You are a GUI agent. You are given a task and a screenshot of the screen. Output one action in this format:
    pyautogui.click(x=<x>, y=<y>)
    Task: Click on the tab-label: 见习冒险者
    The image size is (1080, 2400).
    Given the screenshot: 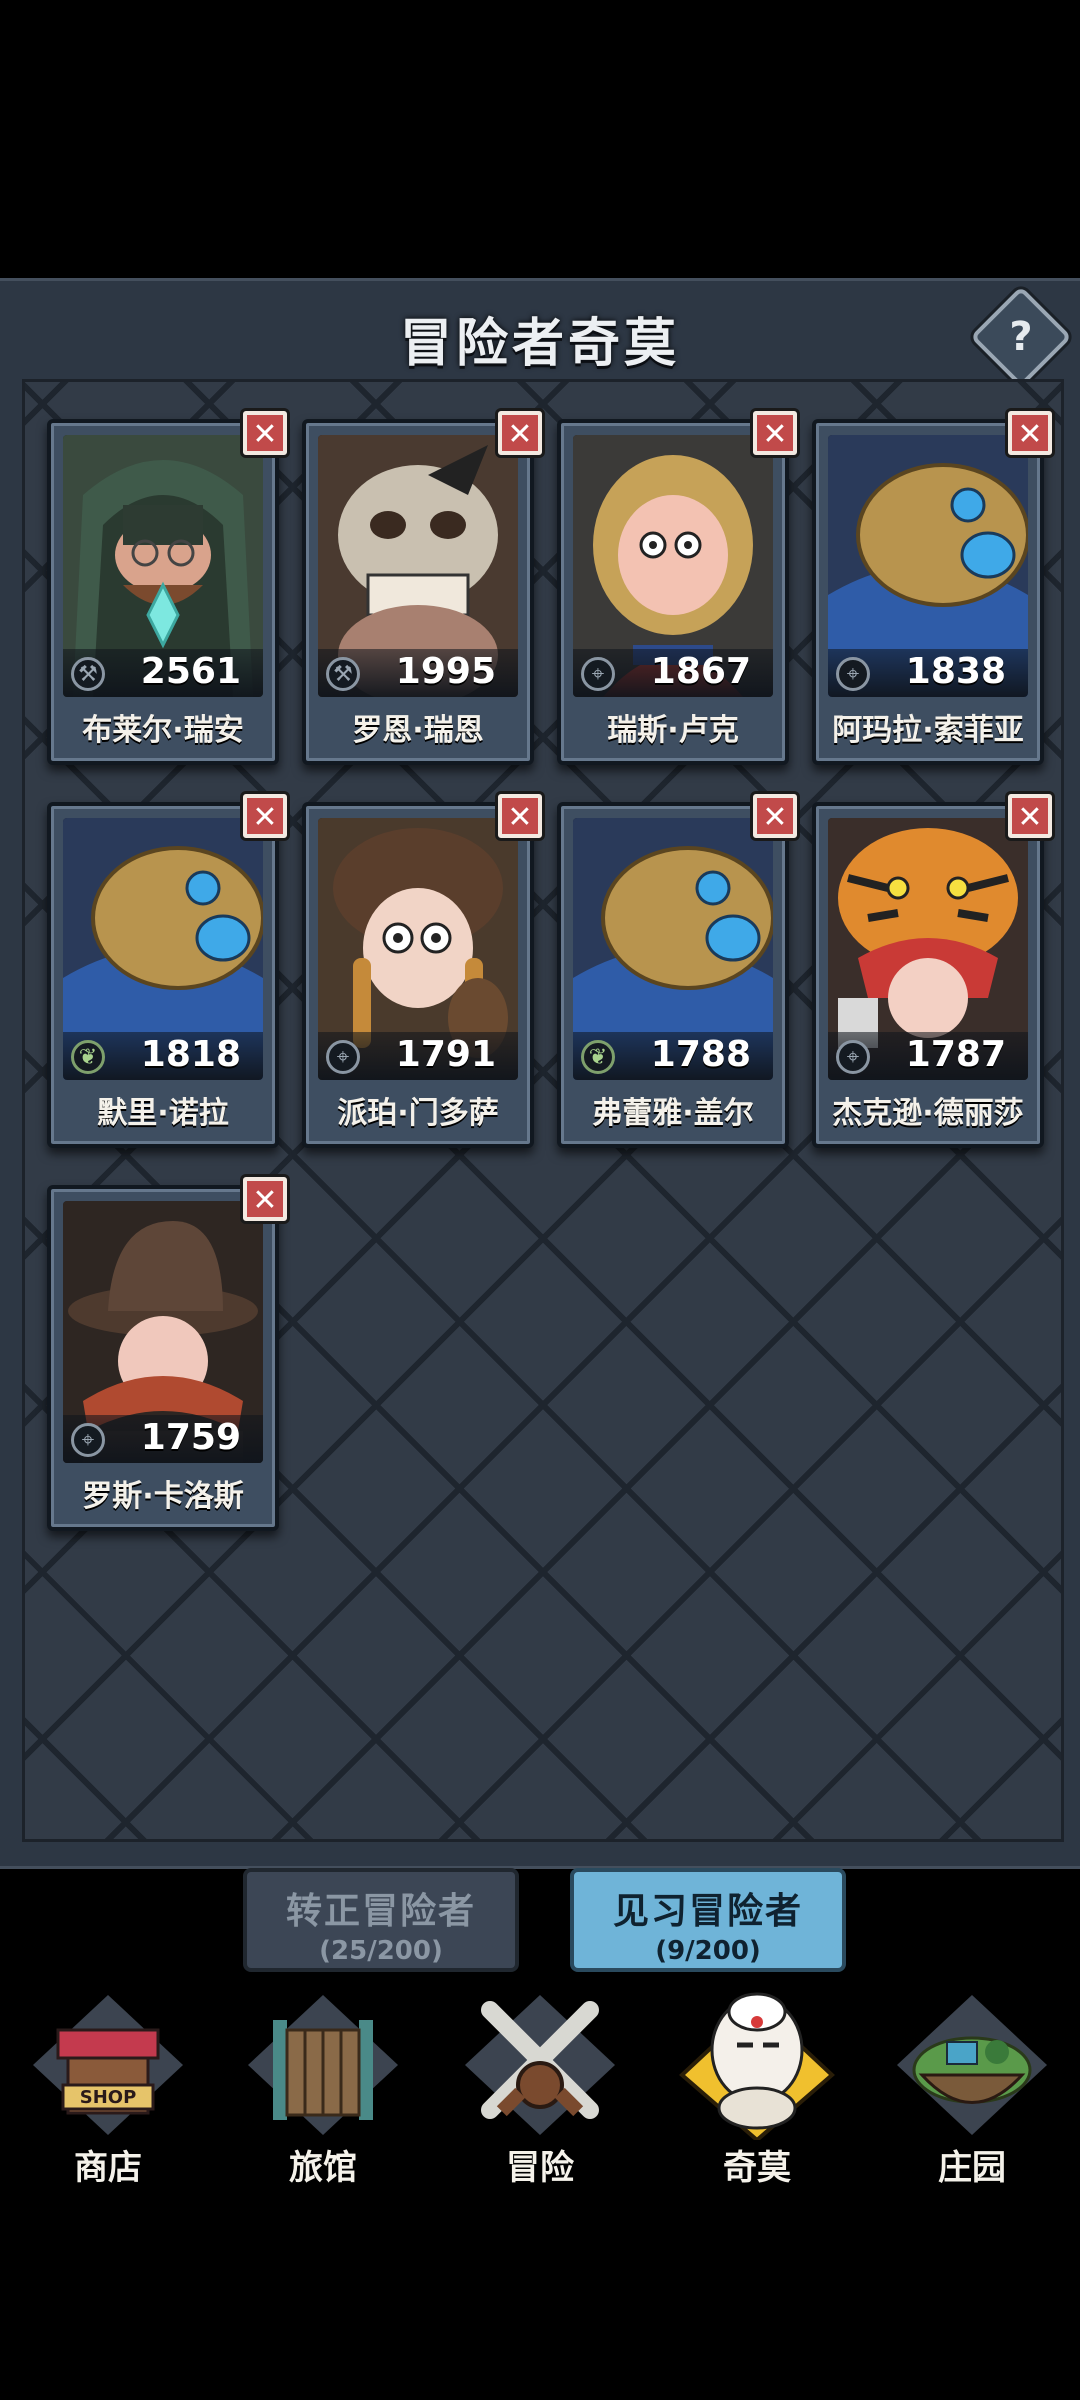 What is the action you would take?
    pyautogui.click(x=707, y=1911)
    